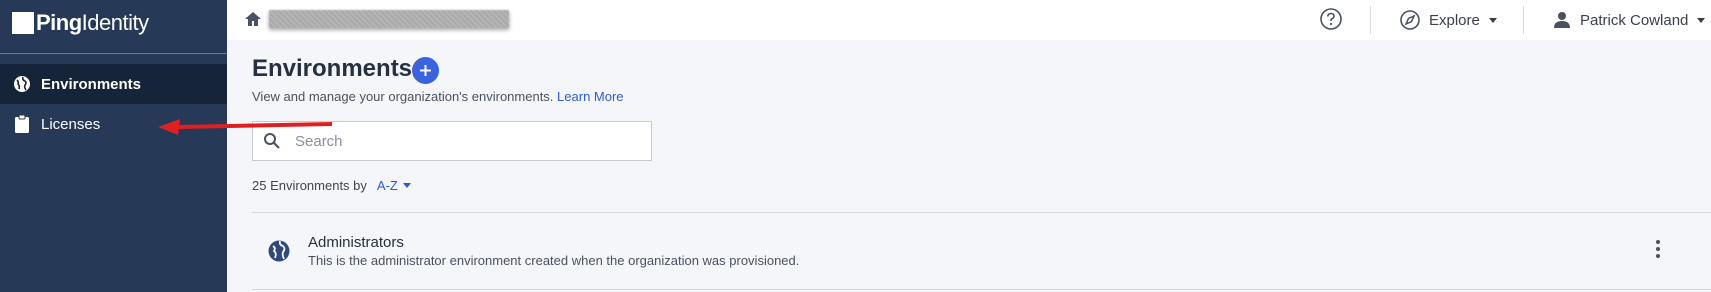 The width and height of the screenshot is (1711, 292). Describe the element at coordinates (332, 68) in the screenshot. I see `page-title: Environments` at that location.